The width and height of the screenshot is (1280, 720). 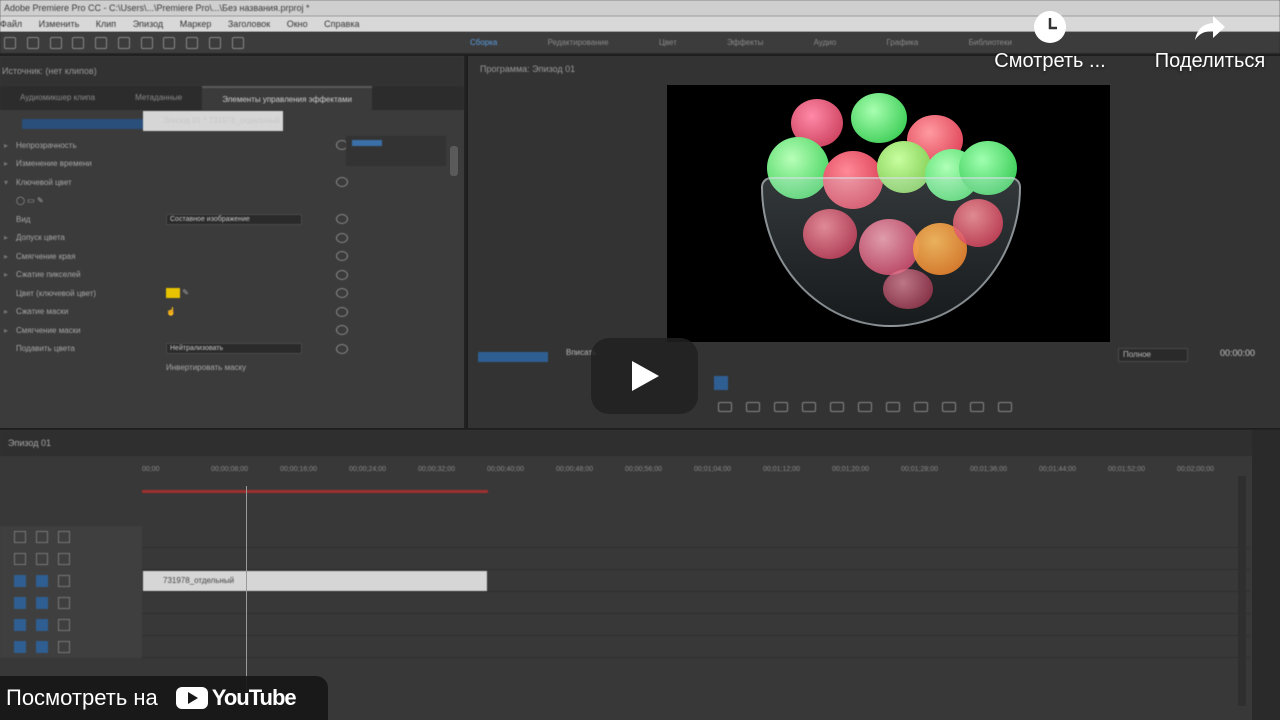 I want to click on effect-row: Подавить цвета Нейтрализовать, so click(x=232, y=349).